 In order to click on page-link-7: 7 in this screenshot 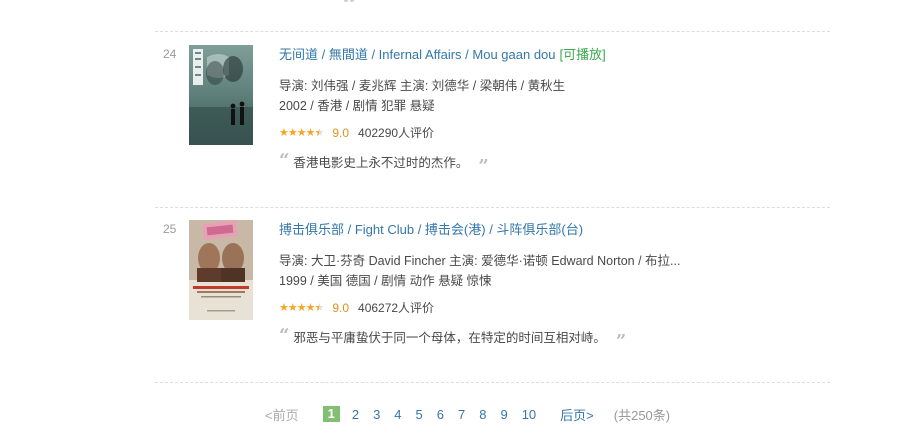, I will do `click(461, 414)`.